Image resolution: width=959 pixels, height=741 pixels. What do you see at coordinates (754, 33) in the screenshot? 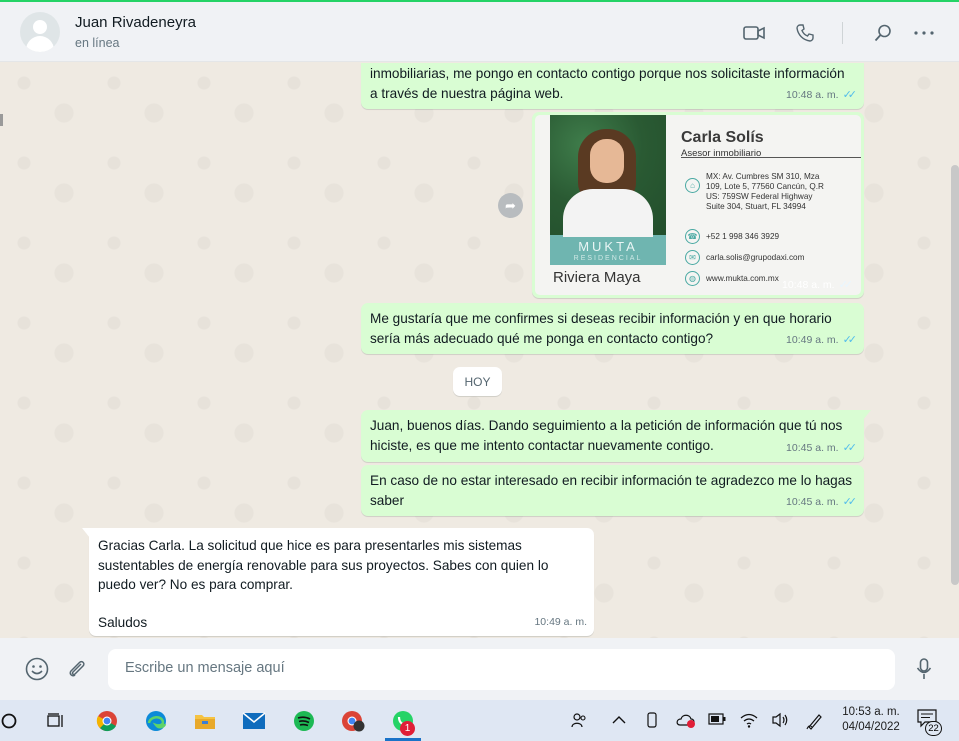
I see `video-call-icon` at bounding box center [754, 33].